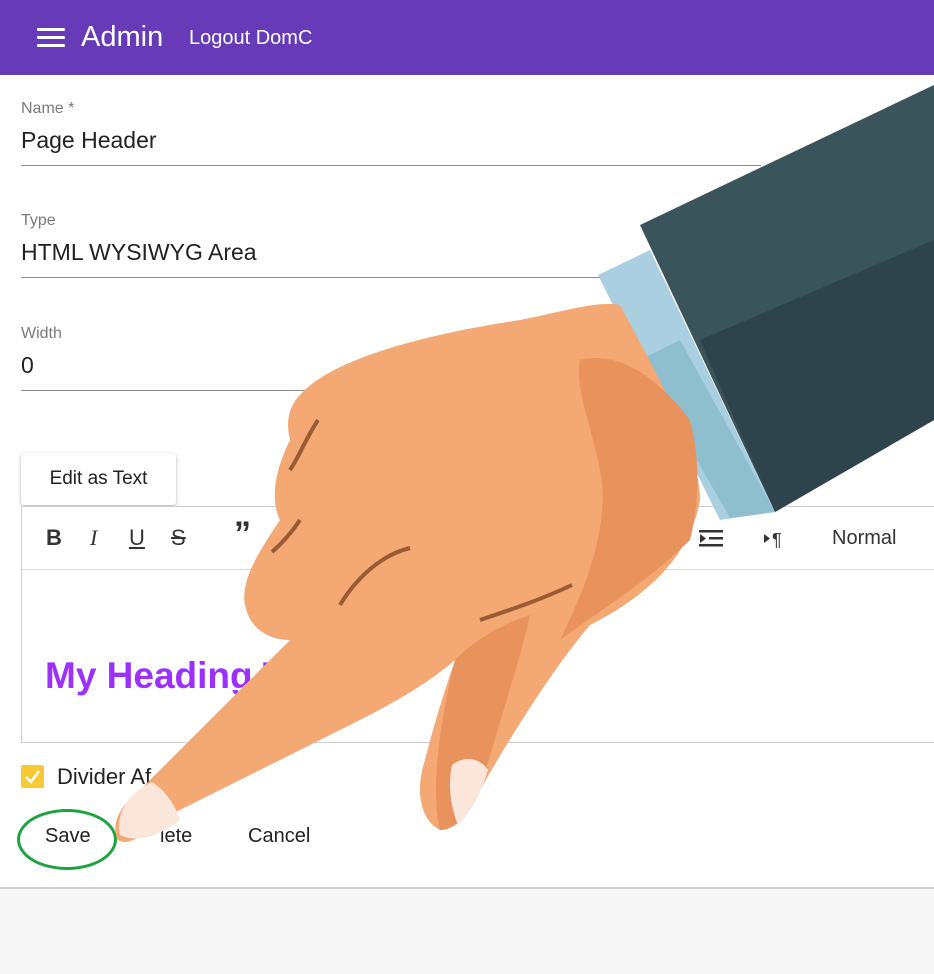 The height and width of the screenshot is (974, 934). Describe the element at coordinates (38, 220) in the screenshot. I see `type-label: Type` at that location.